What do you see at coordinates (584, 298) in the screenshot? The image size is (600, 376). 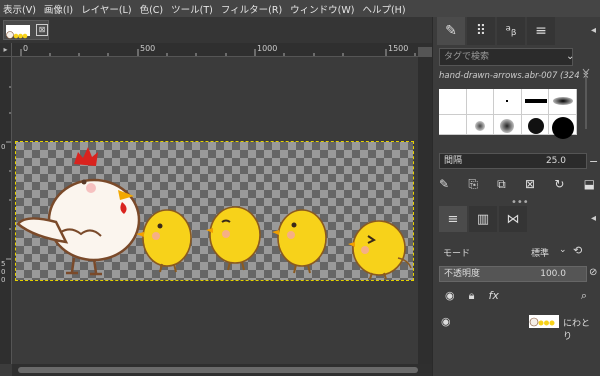 I see `search-icon: ⌕` at bounding box center [584, 298].